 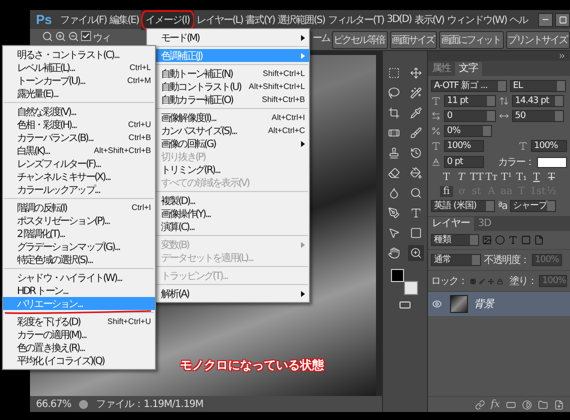 I want to click on shortcut-label: Shift+Ctrl+B, so click(x=282, y=99).